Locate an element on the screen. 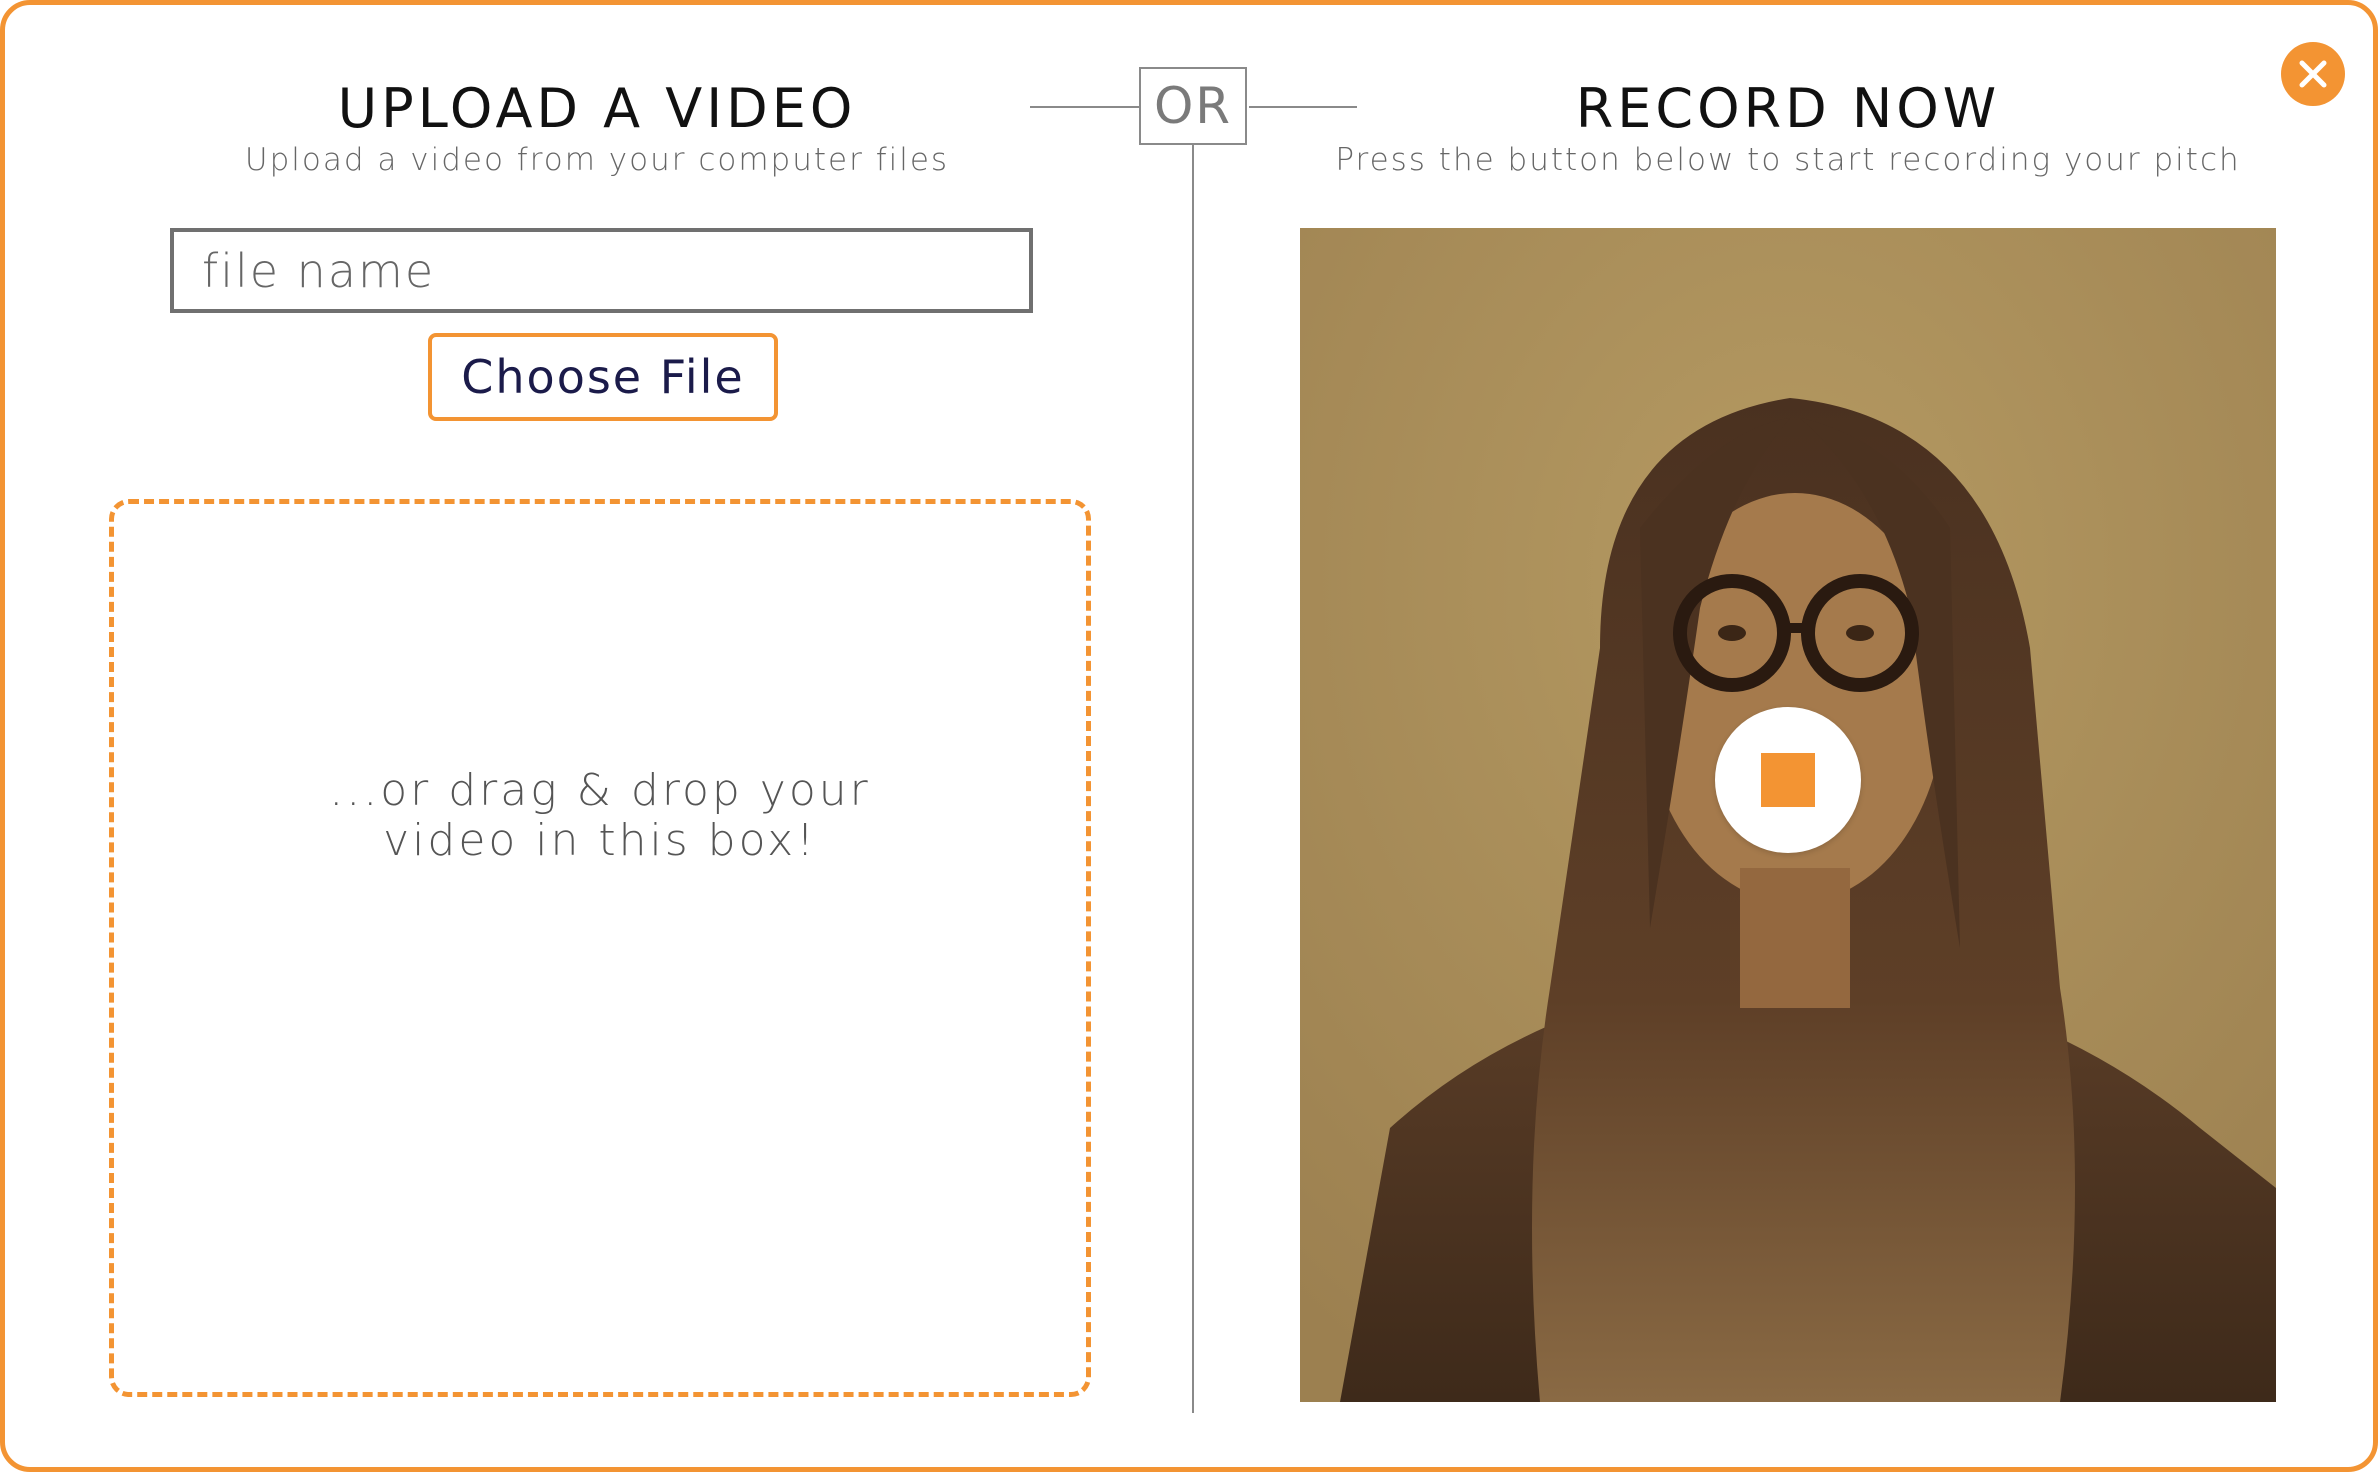 The width and height of the screenshot is (2378, 1472). choose-file-button: Choose File is located at coordinates (603, 377).